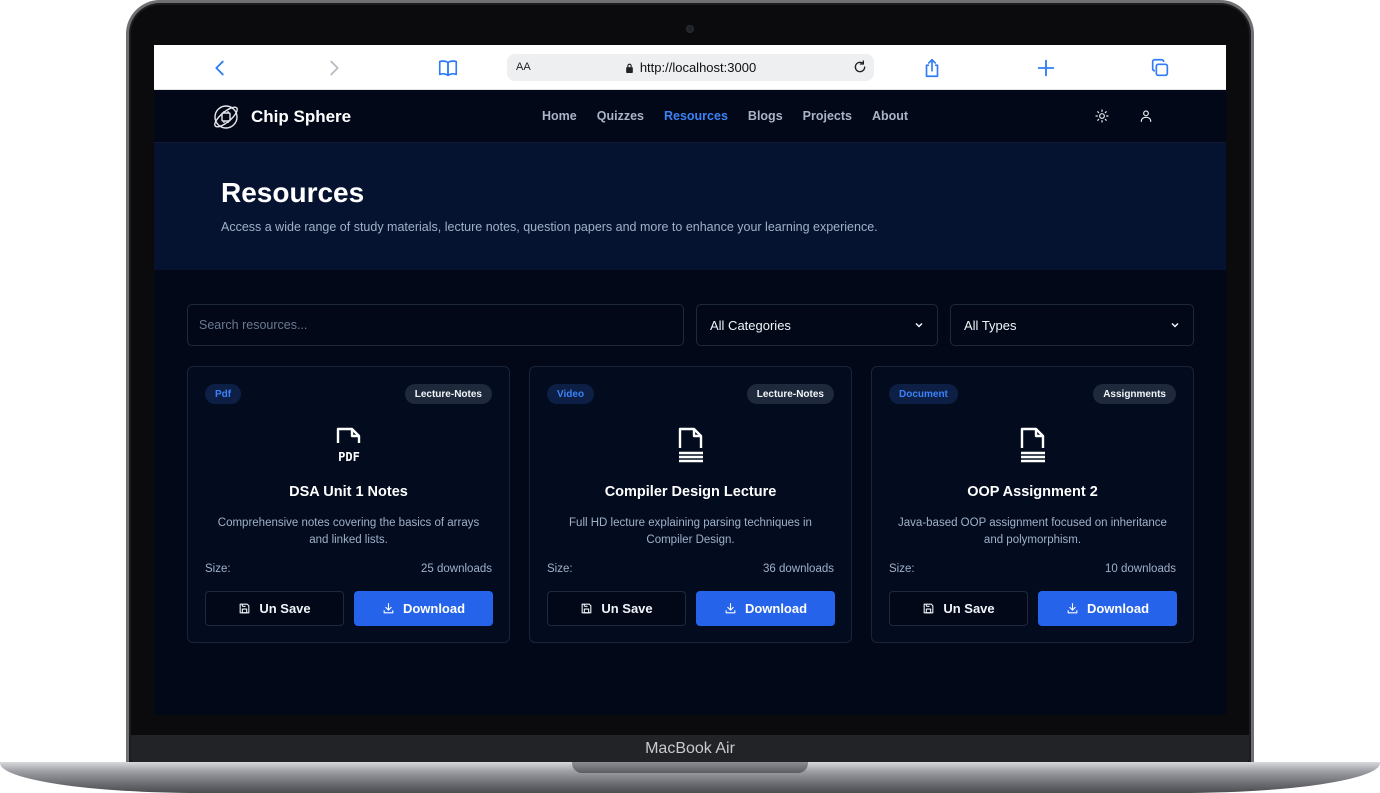  I want to click on card-title: Compiler Design Lecture, so click(690, 492).